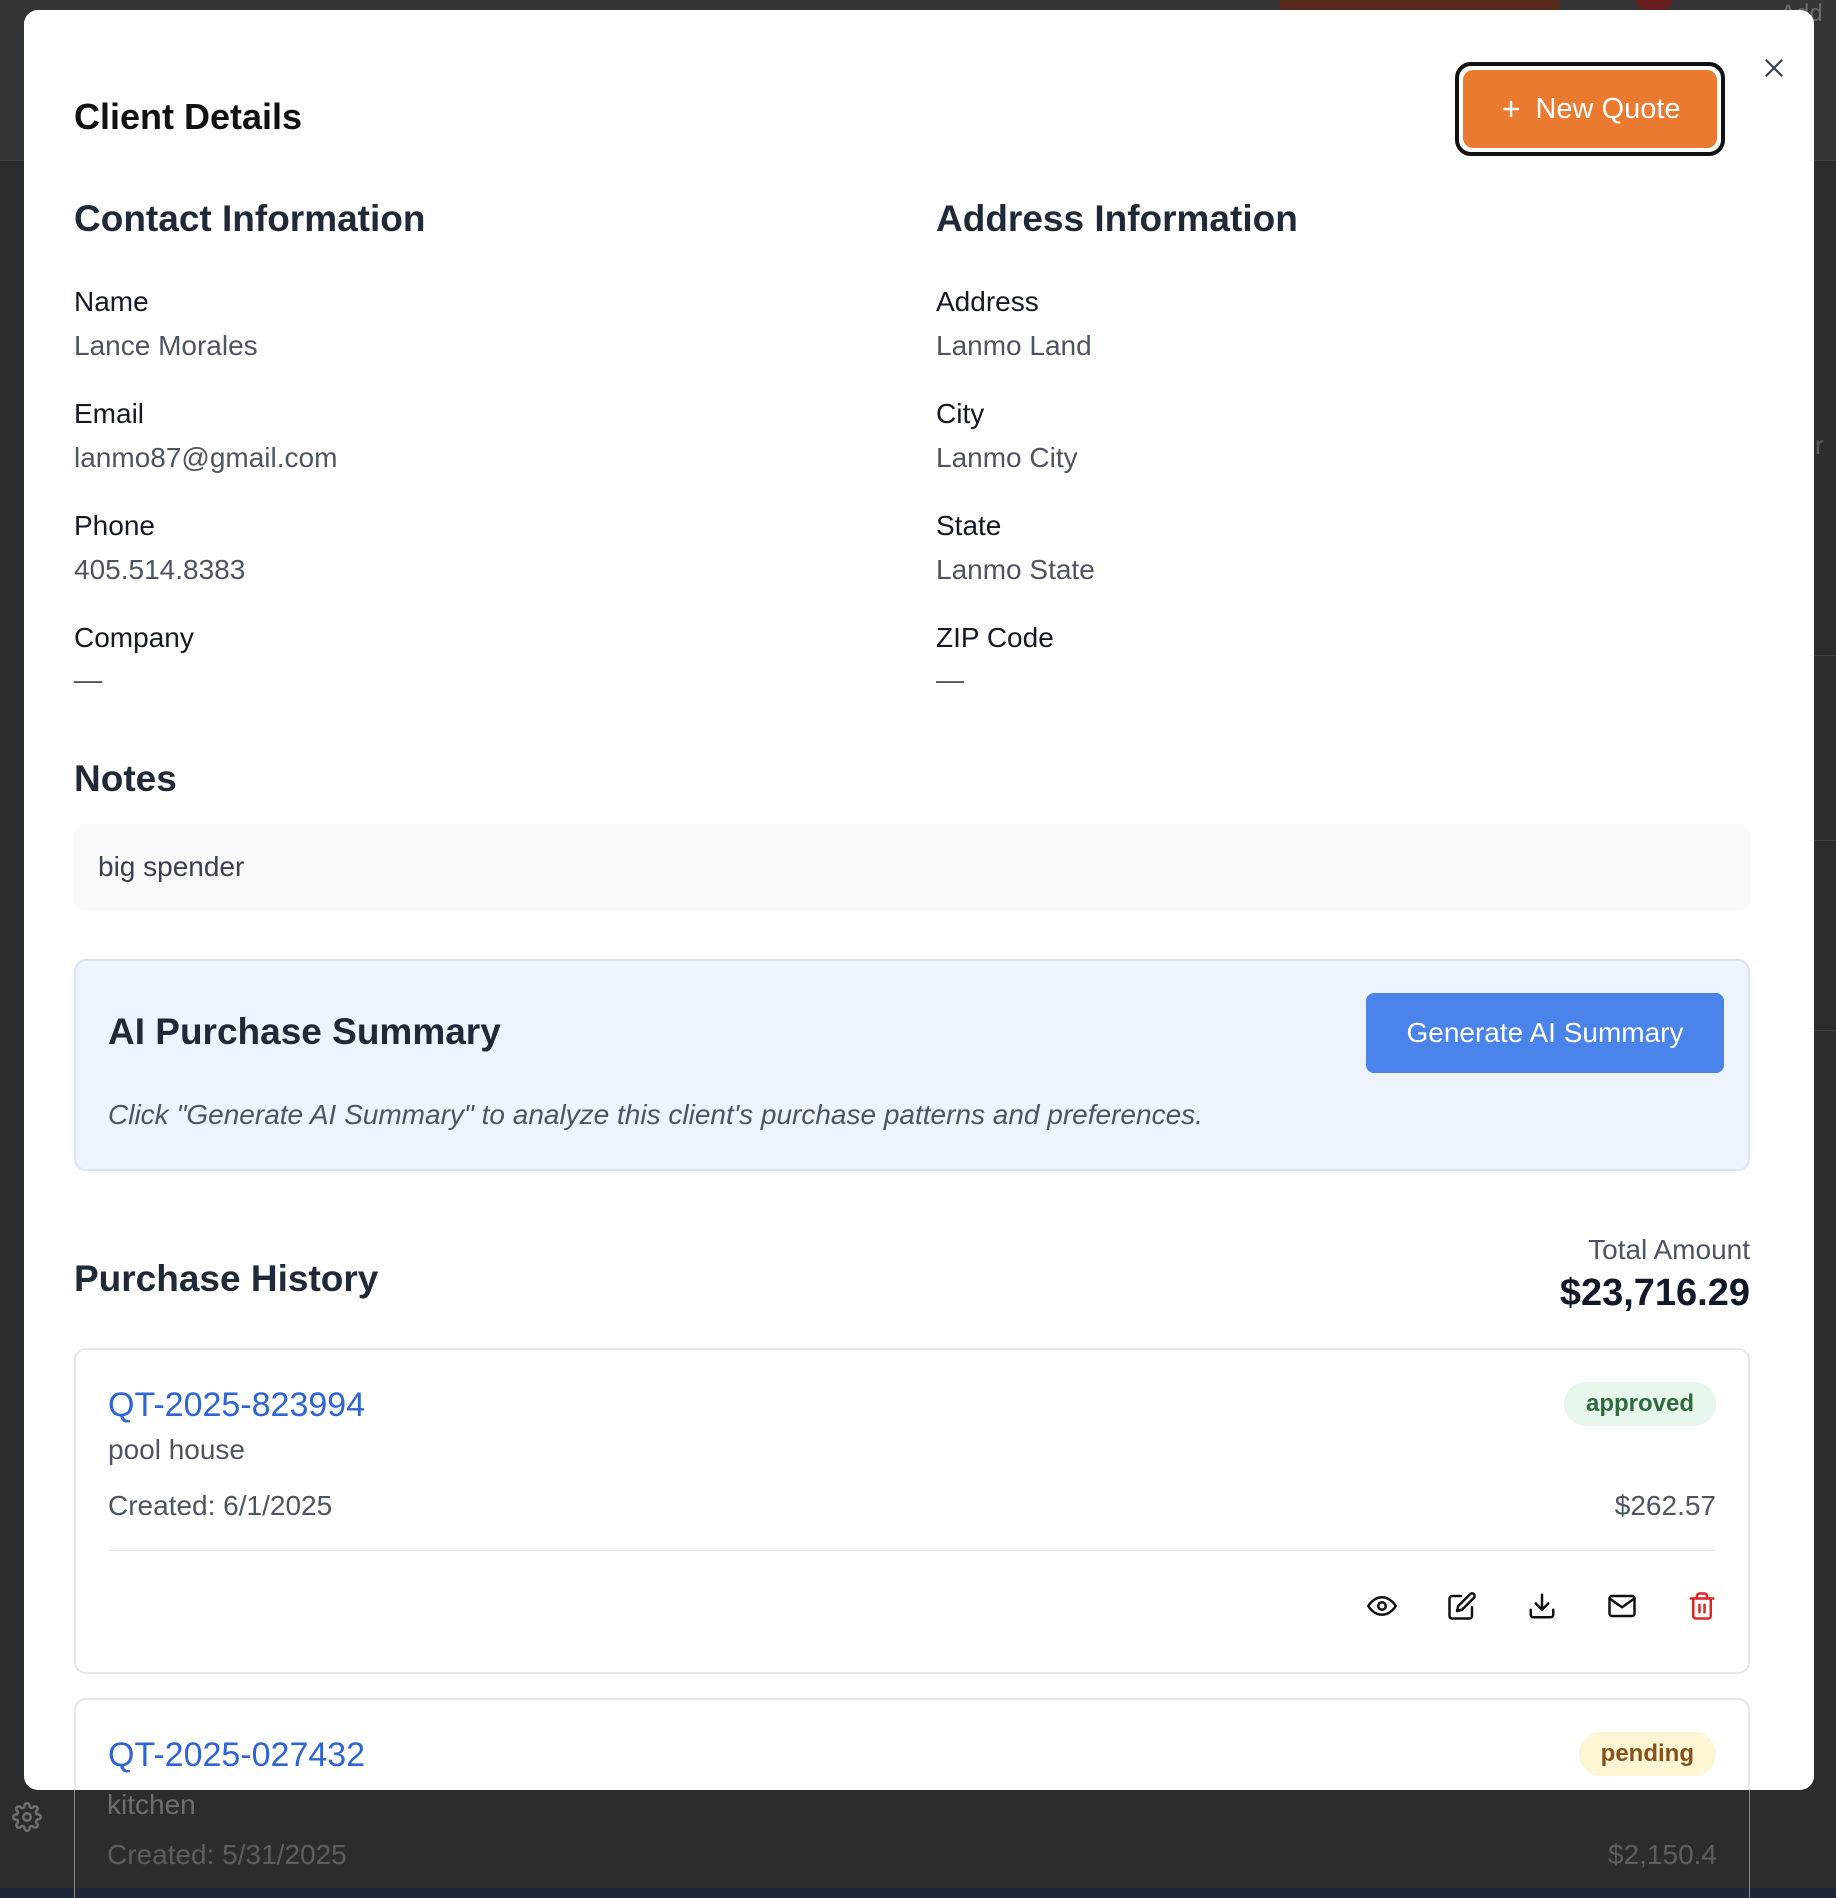 The height and width of the screenshot is (1898, 1836). I want to click on eye-icon, so click(1382, 1606).